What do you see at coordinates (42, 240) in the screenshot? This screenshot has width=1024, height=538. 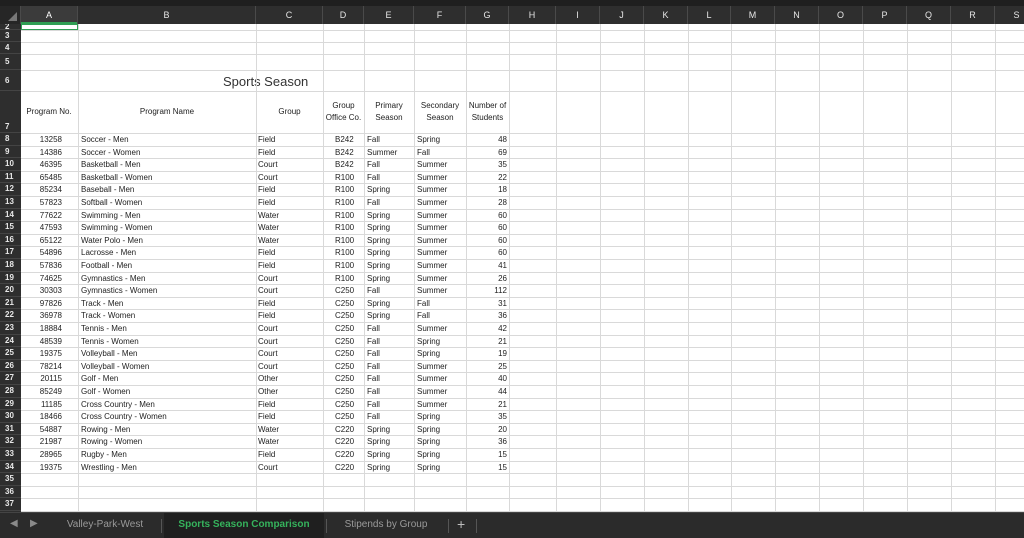 I see `program-no-cell: 65122` at bounding box center [42, 240].